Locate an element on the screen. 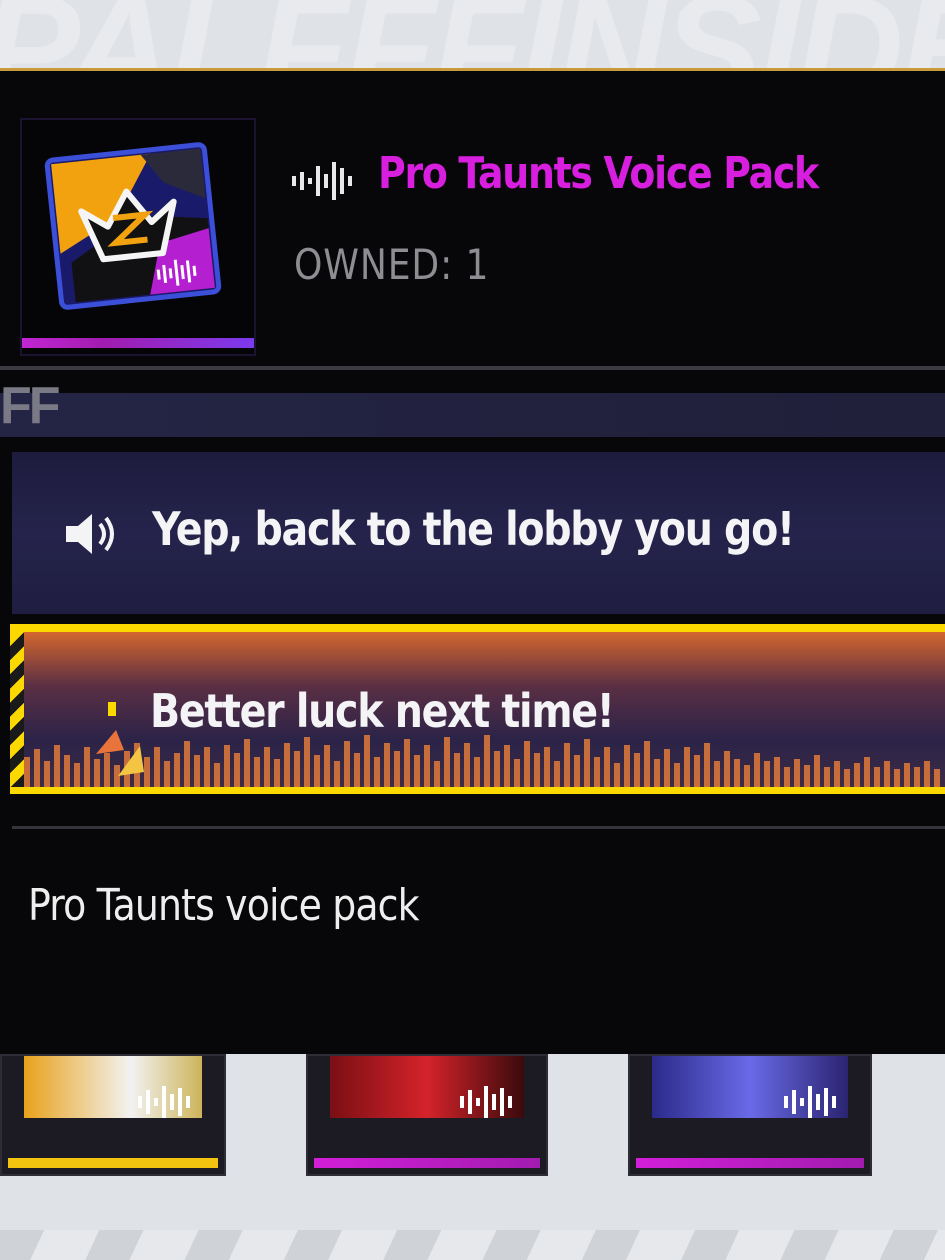 This screenshot has width=945, height=1260. background-stripes is located at coordinates (472, 1245).